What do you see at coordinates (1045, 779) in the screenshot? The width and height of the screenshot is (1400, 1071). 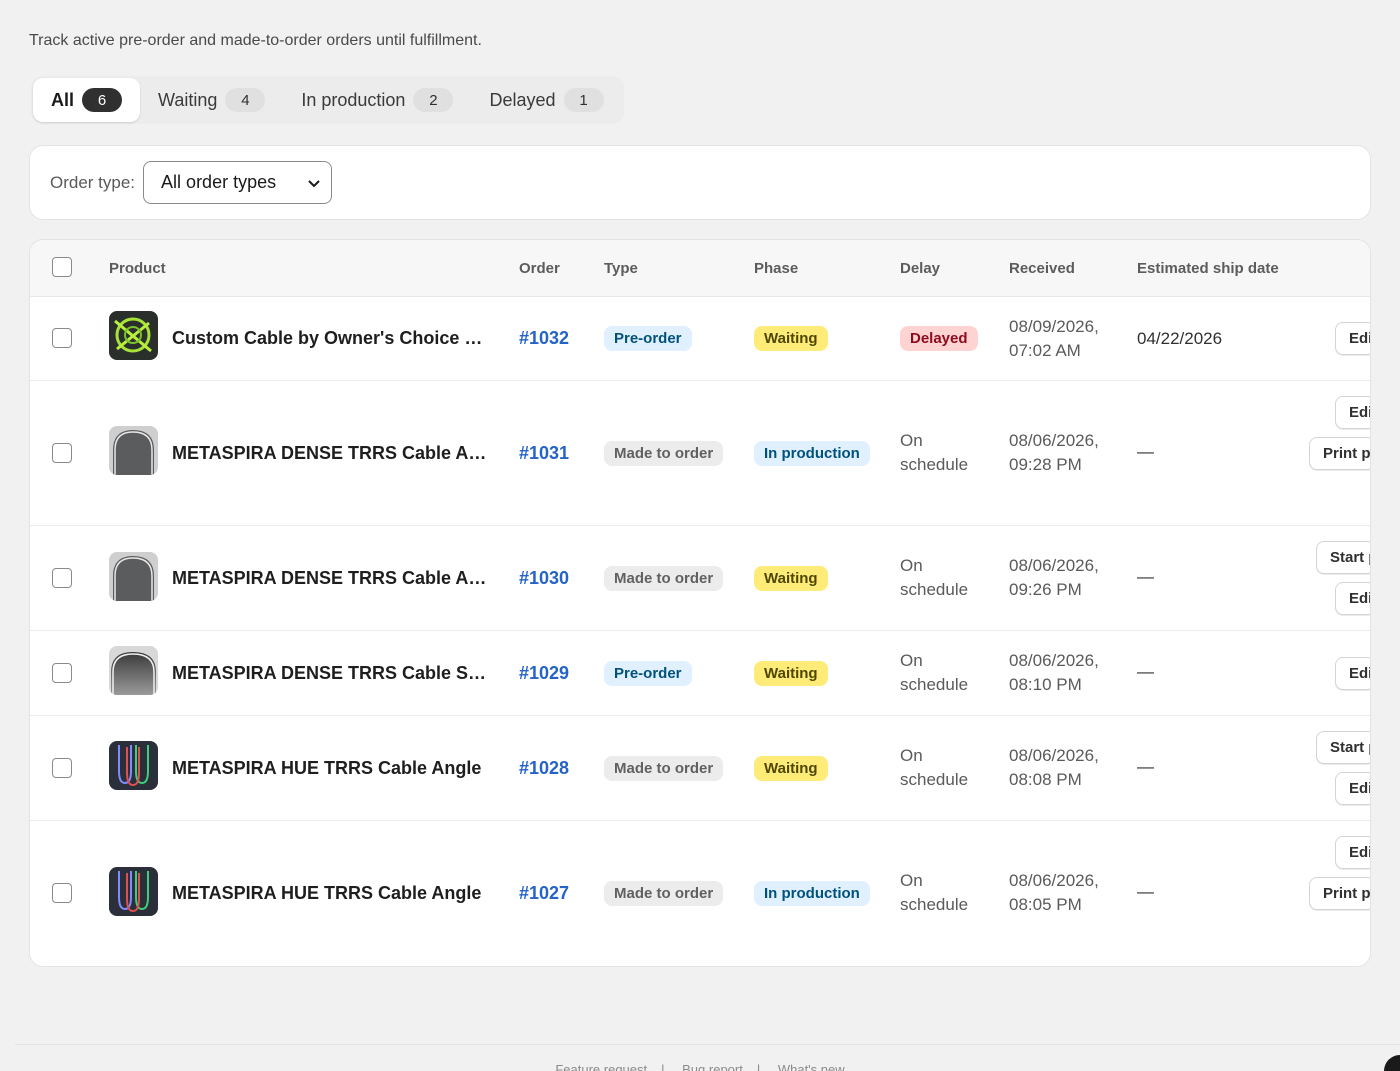 I see `received-time: 08:08 PM` at bounding box center [1045, 779].